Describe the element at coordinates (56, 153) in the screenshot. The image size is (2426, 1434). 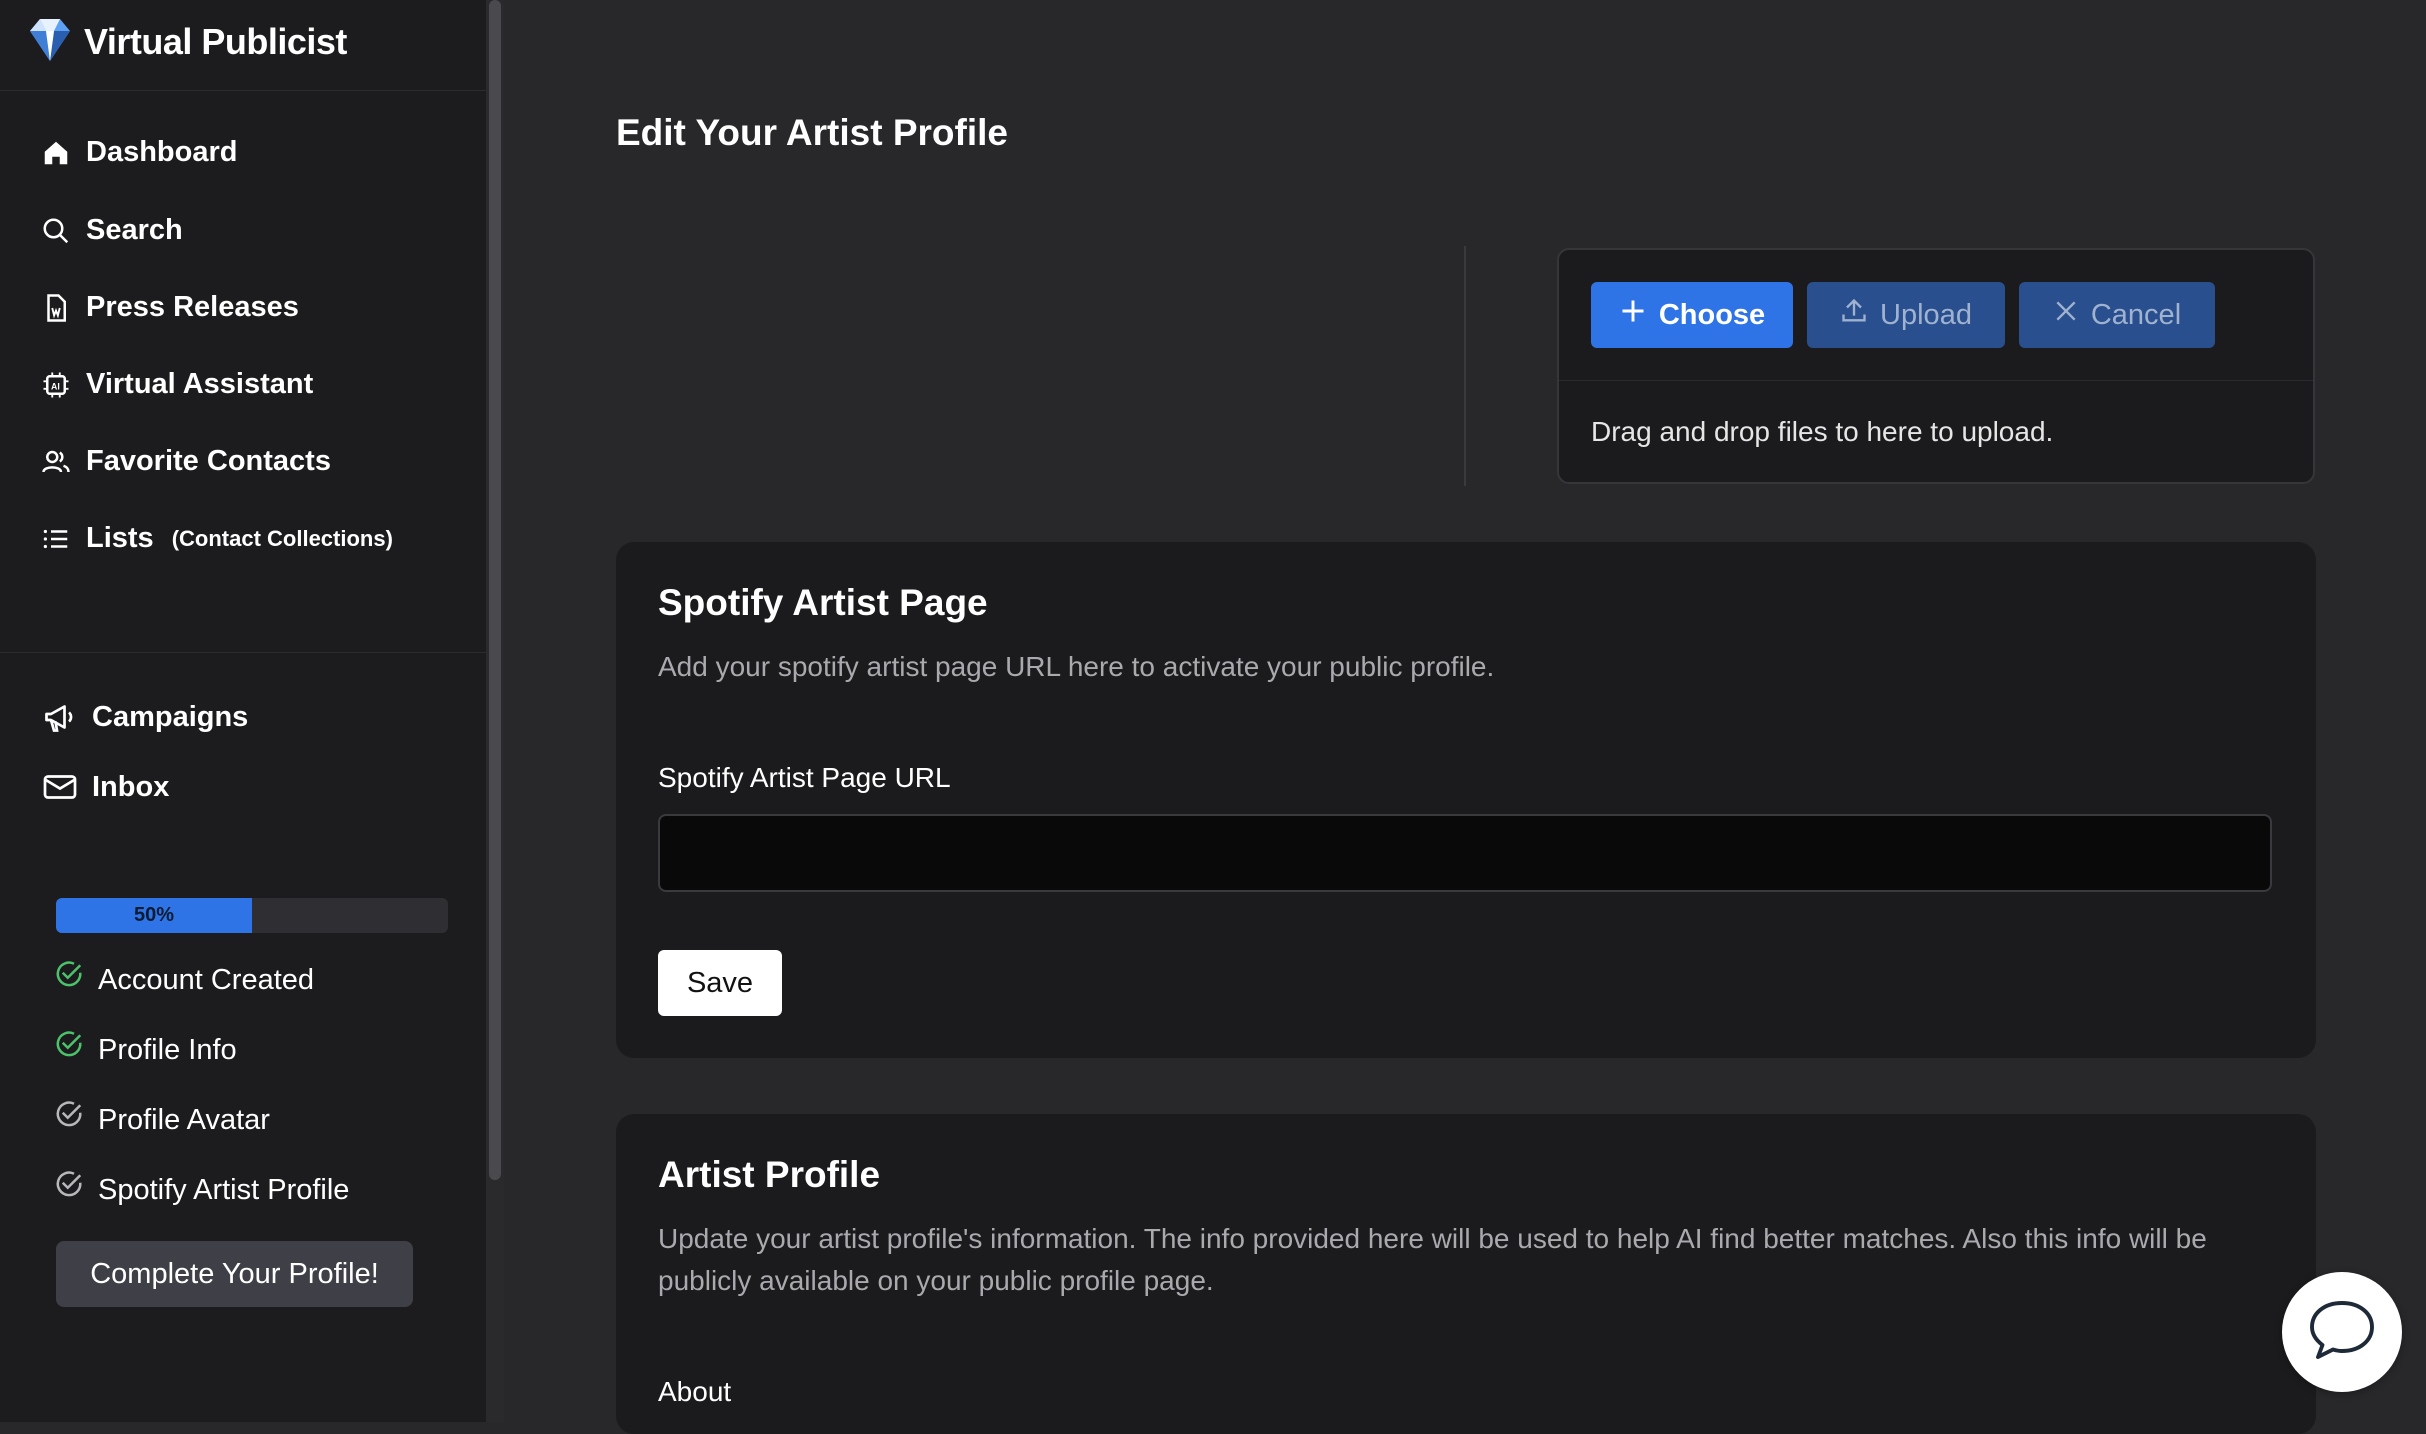
I see `home-icon` at that location.